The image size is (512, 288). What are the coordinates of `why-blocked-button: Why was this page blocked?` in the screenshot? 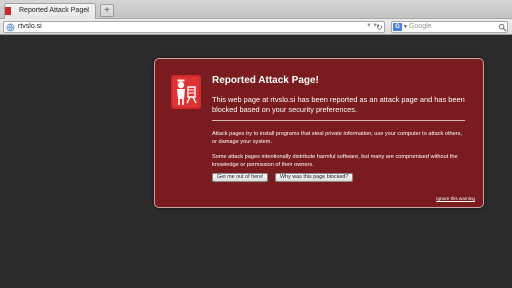 It's located at (314, 177).